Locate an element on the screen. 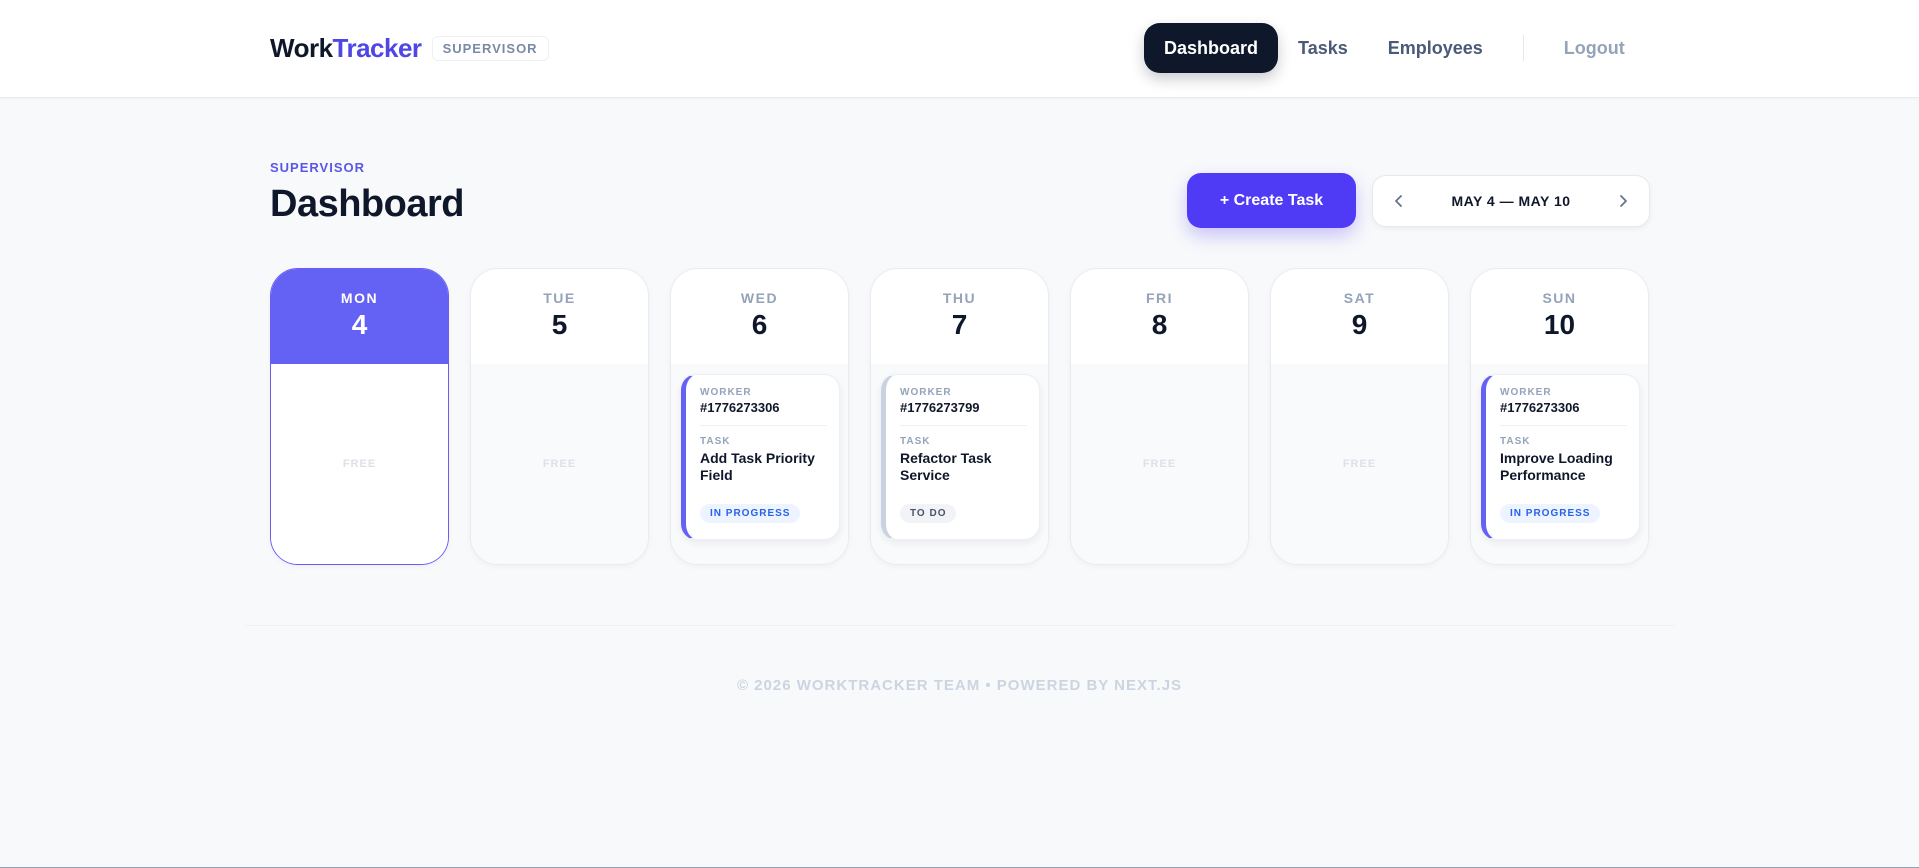 Image resolution: width=1919 pixels, height=868 pixels. task-title: Refactor Task Service is located at coordinates (946, 466).